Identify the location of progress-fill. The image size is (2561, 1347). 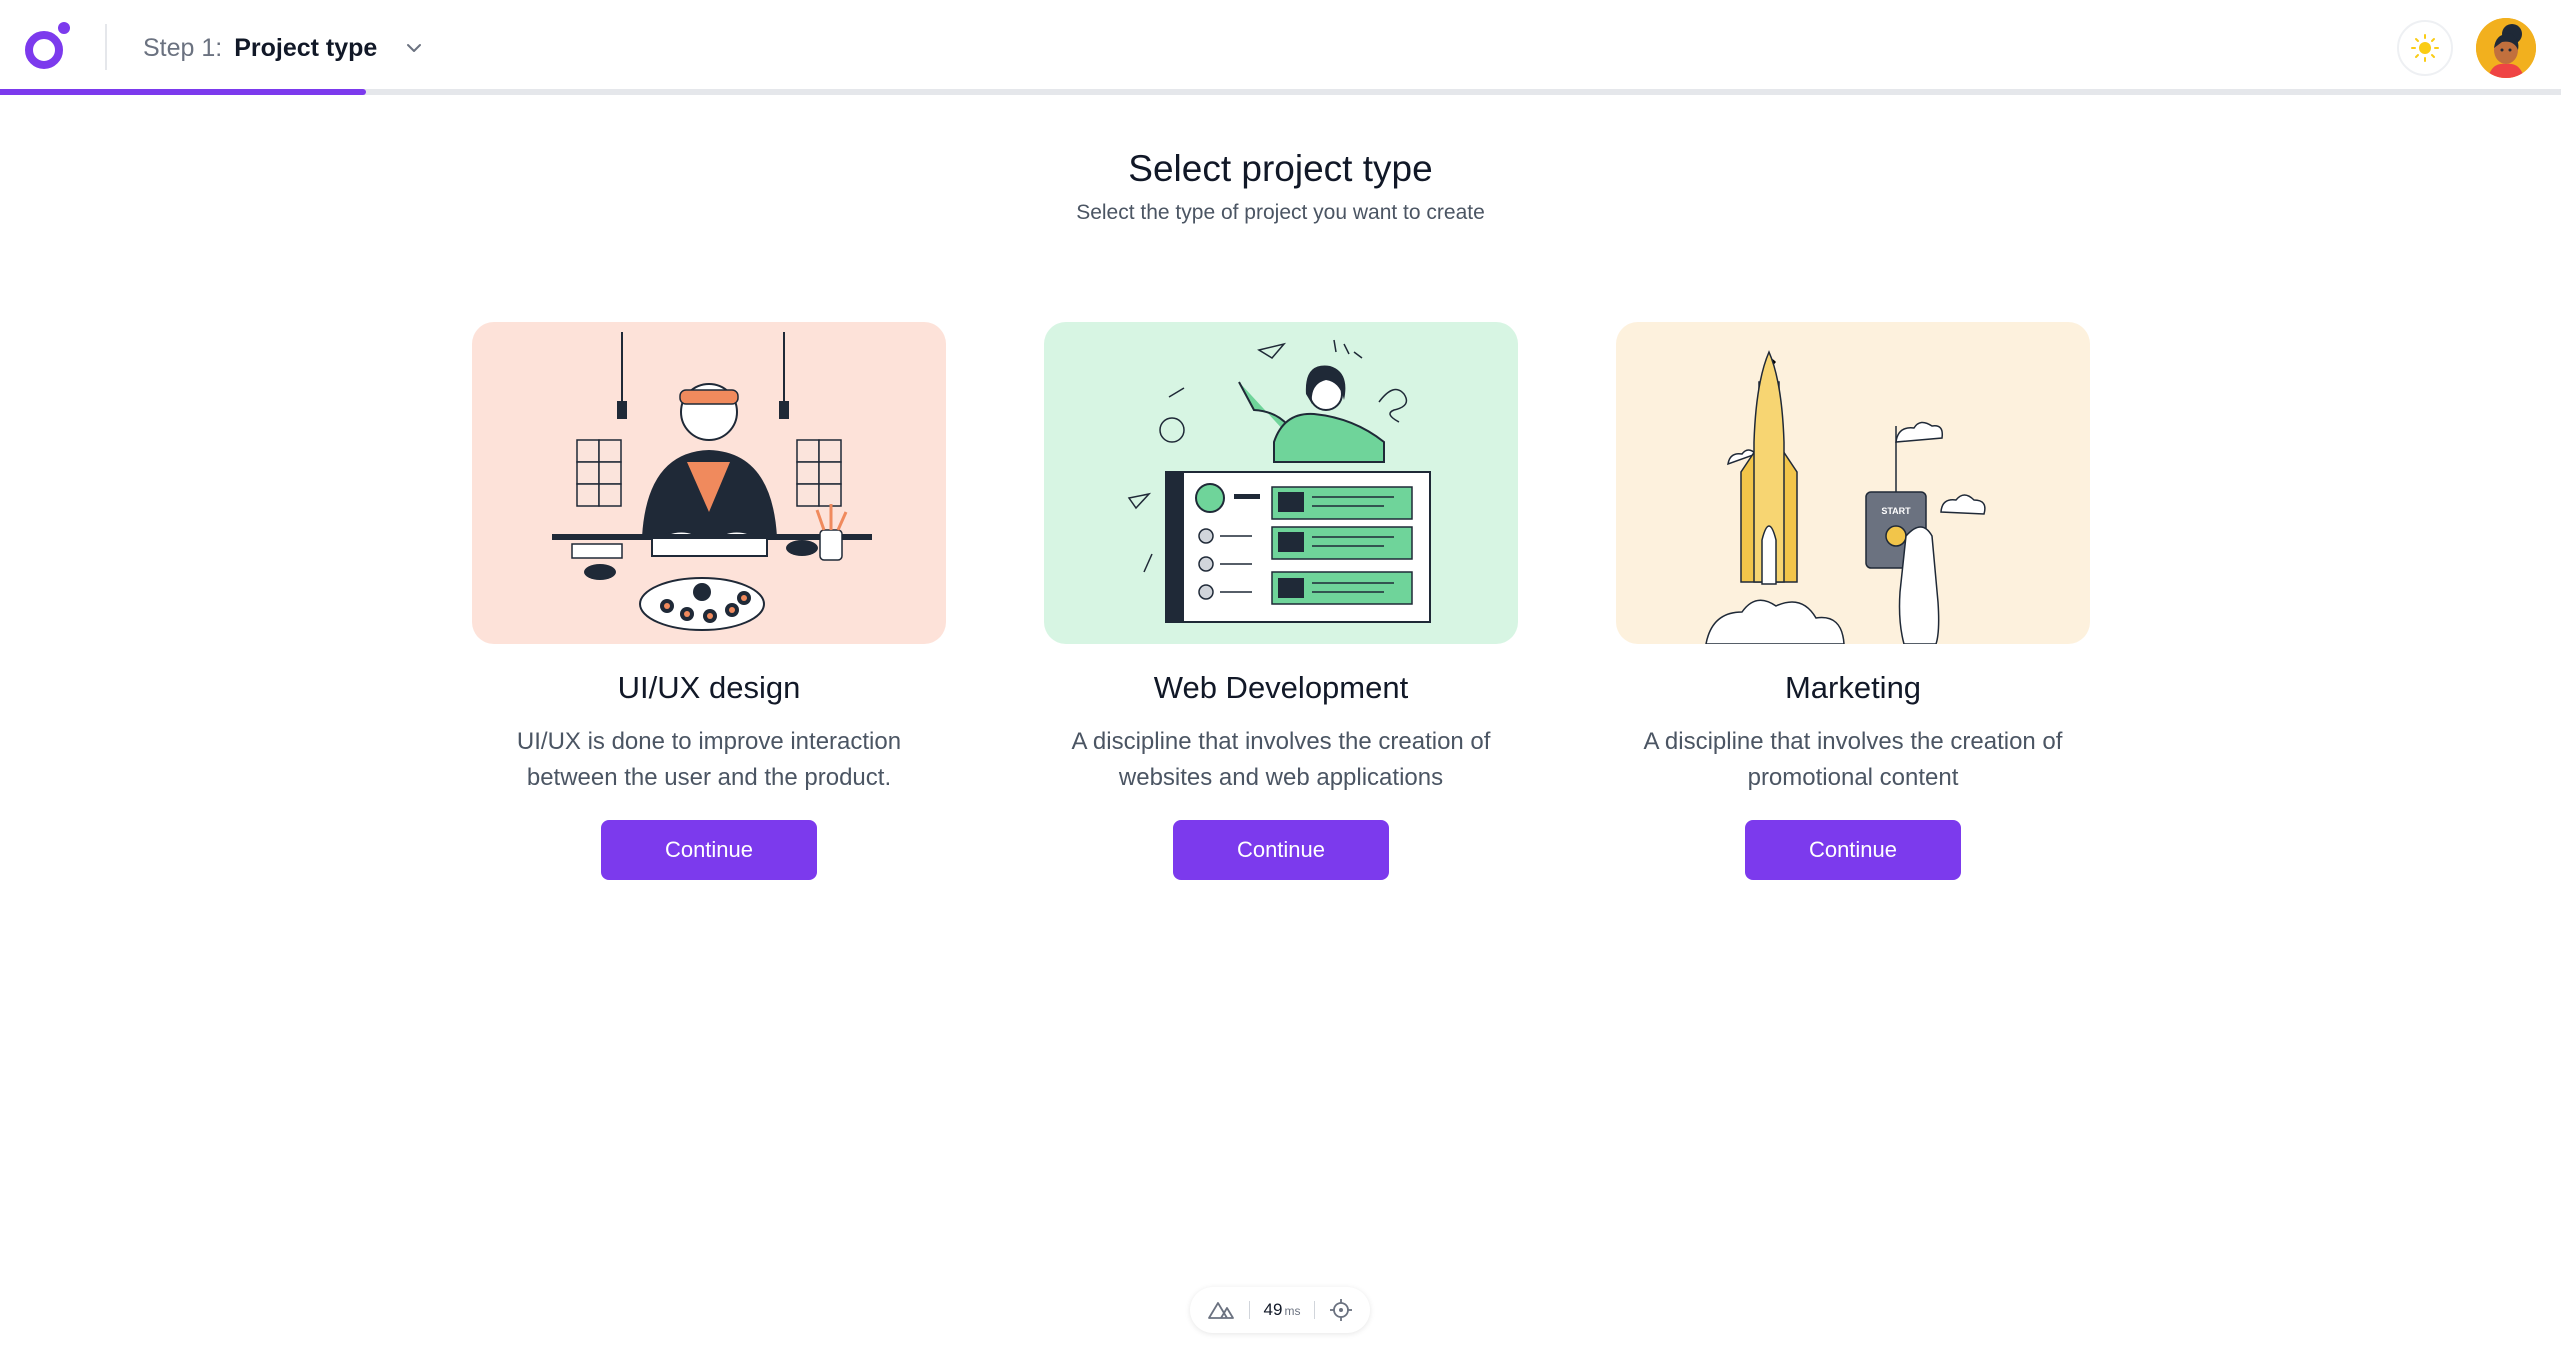
(183, 92).